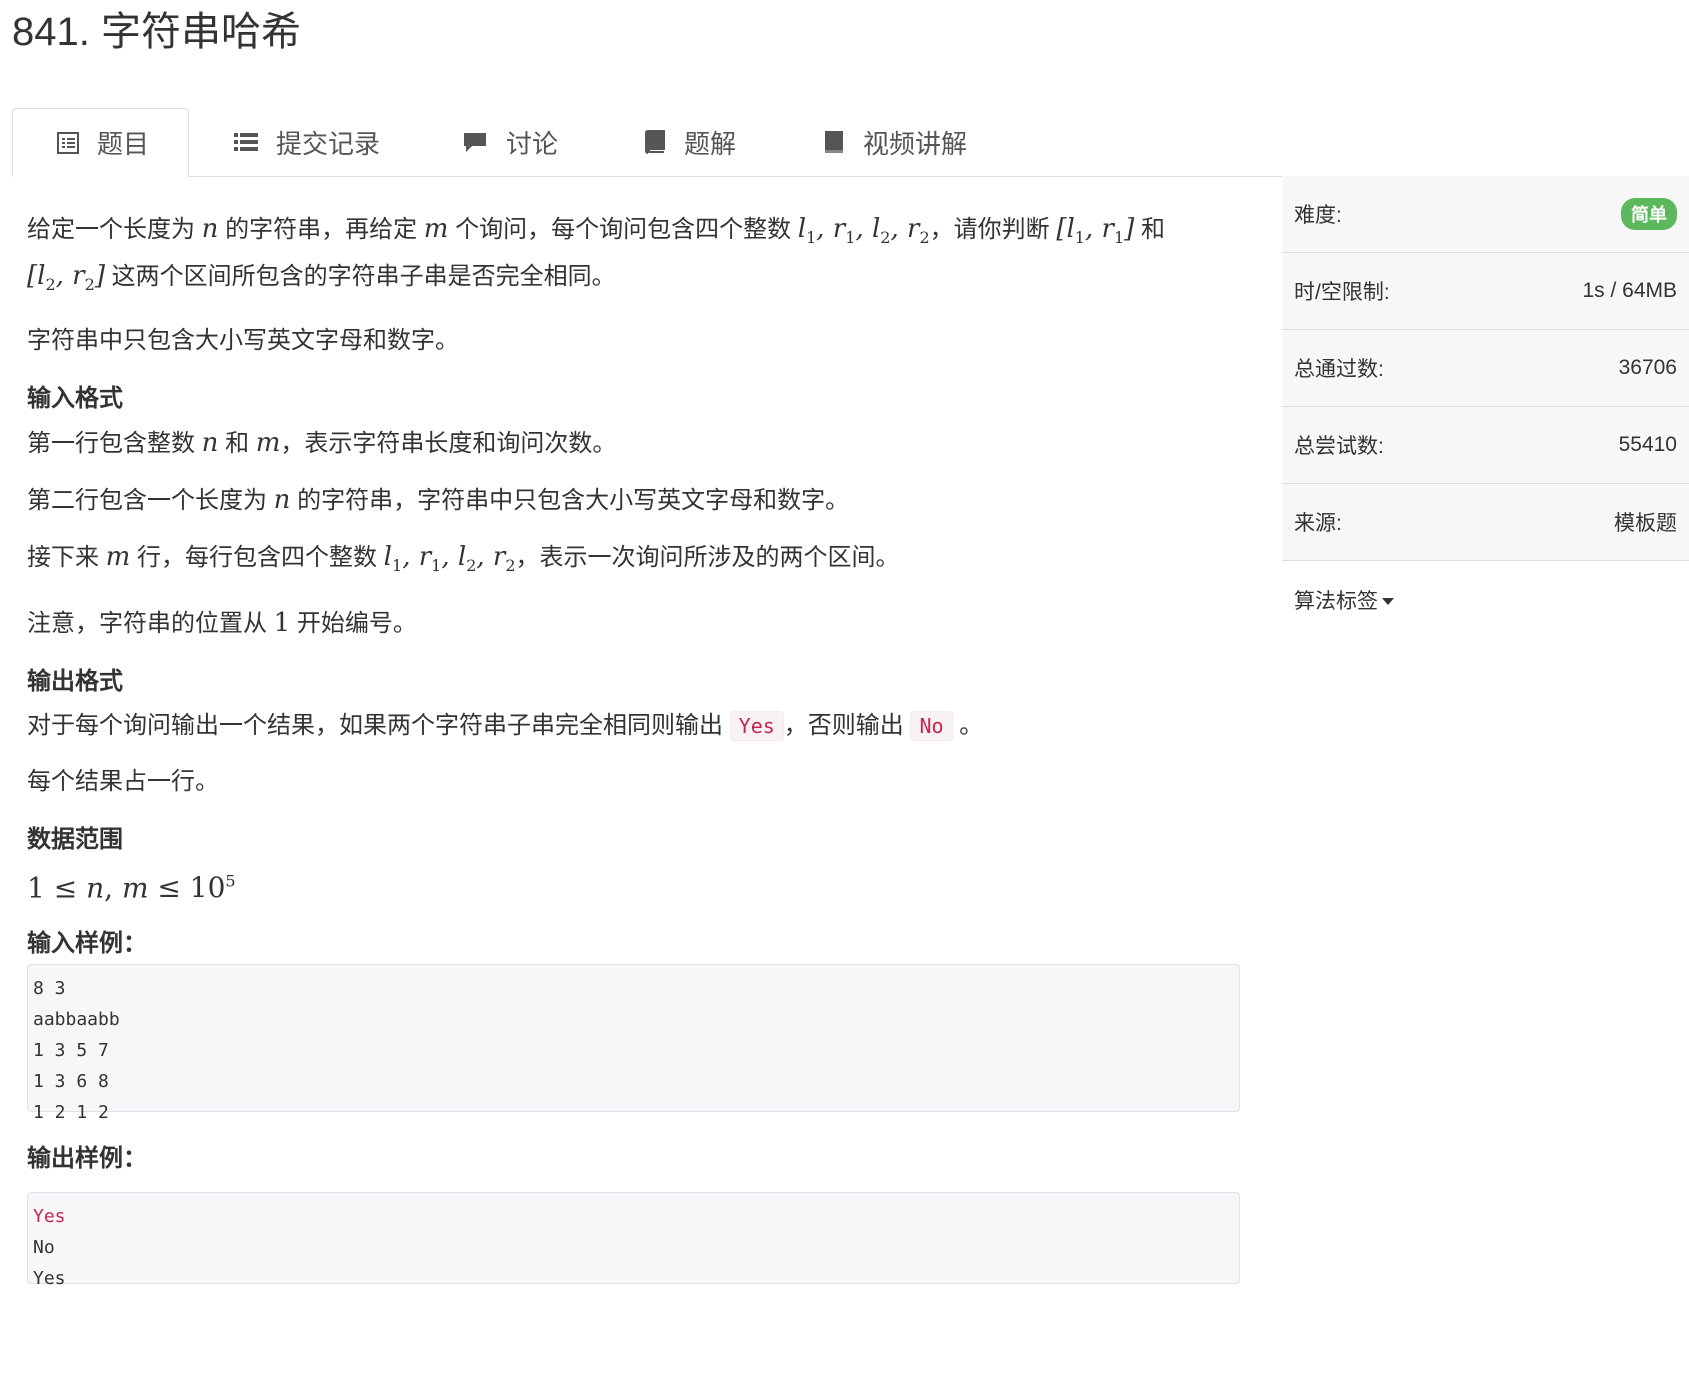 The image size is (1689, 1381). What do you see at coordinates (989, 229) in the screenshot?
I see `text: ，请你判断` at bounding box center [989, 229].